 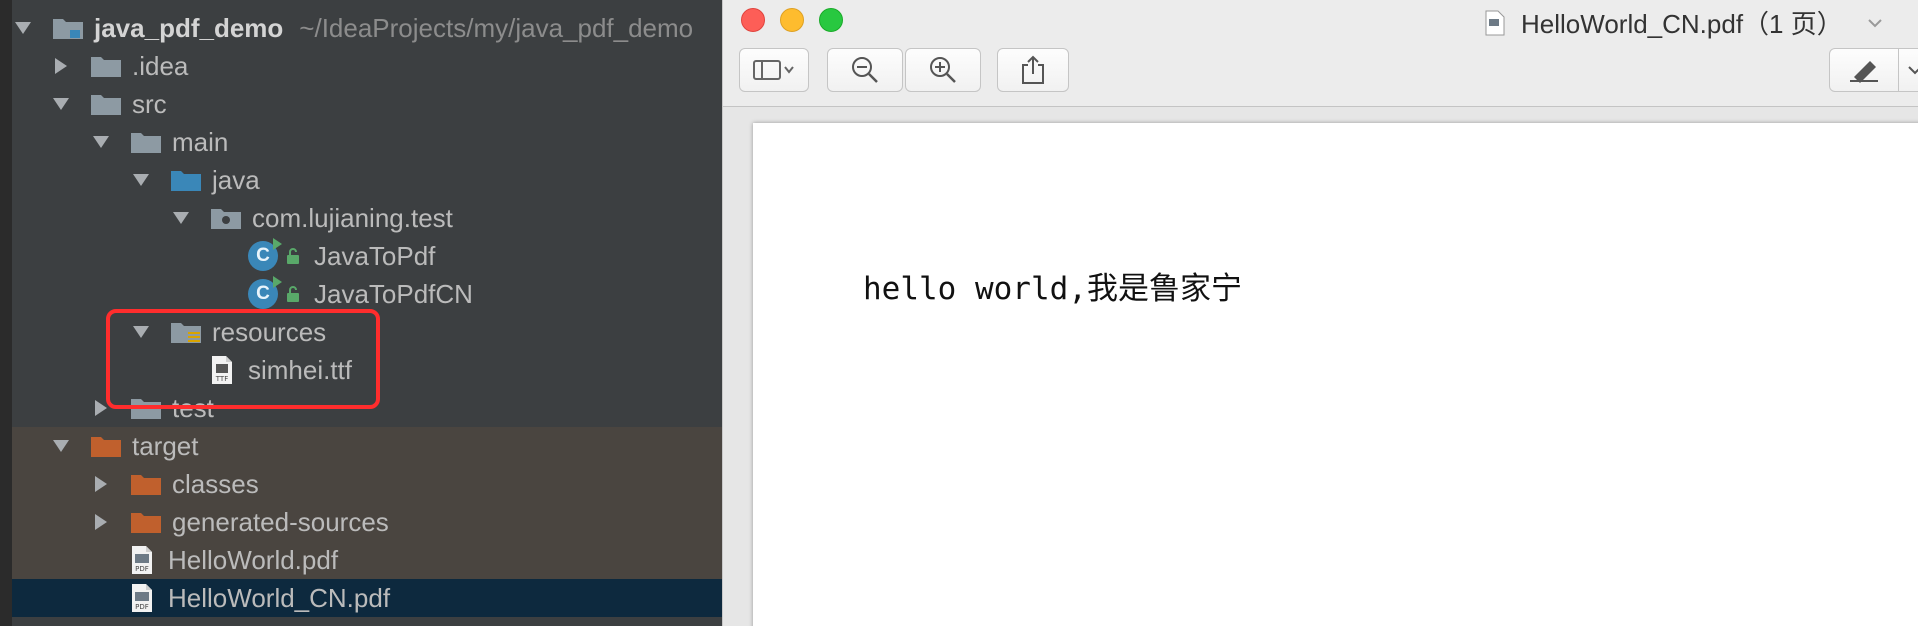 What do you see at coordinates (236, 179) in the screenshot?
I see `tree-label: java` at bounding box center [236, 179].